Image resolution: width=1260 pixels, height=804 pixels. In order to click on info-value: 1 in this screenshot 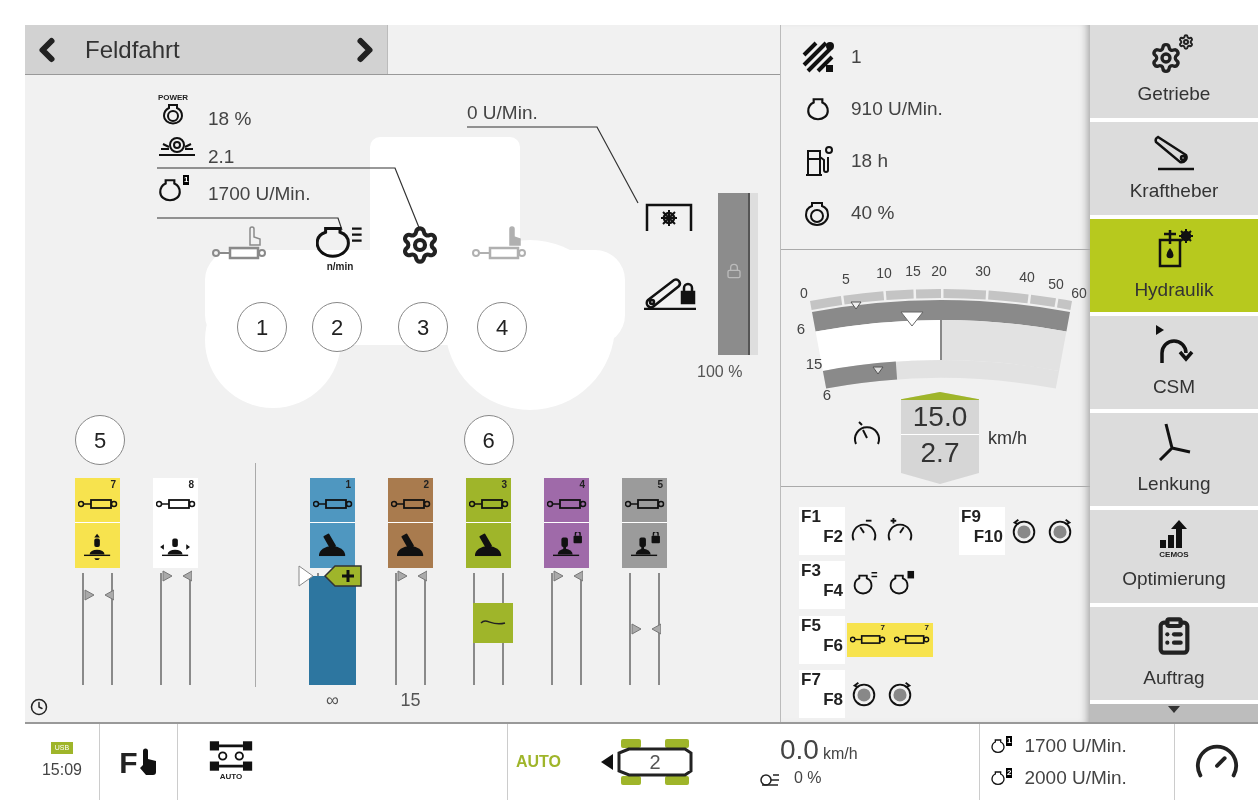, I will do `click(856, 56)`.